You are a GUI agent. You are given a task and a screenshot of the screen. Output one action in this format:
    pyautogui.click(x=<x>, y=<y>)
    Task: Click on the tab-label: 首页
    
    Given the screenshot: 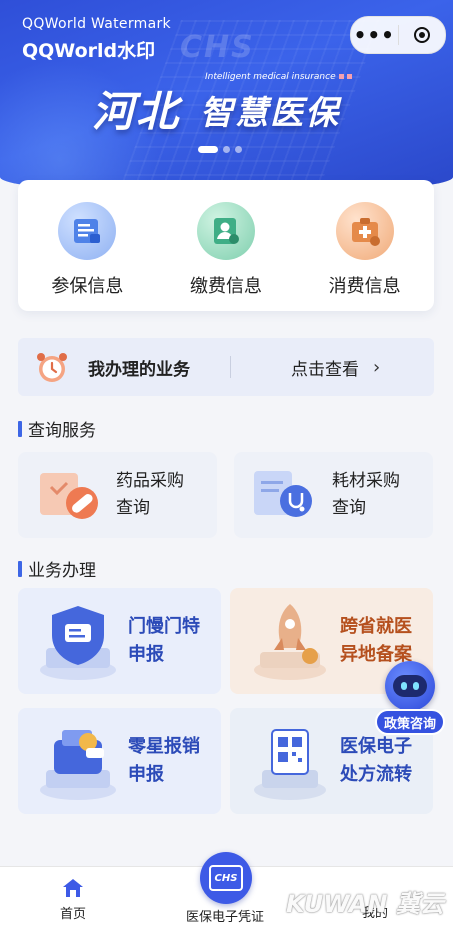 What is the action you would take?
    pyautogui.click(x=73, y=914)
    